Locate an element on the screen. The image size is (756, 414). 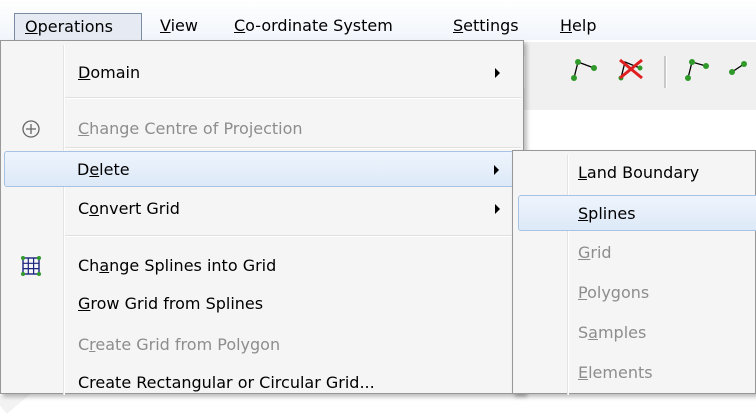
submenu-item-grid-label: Grid is located at coordinates (595, 252).